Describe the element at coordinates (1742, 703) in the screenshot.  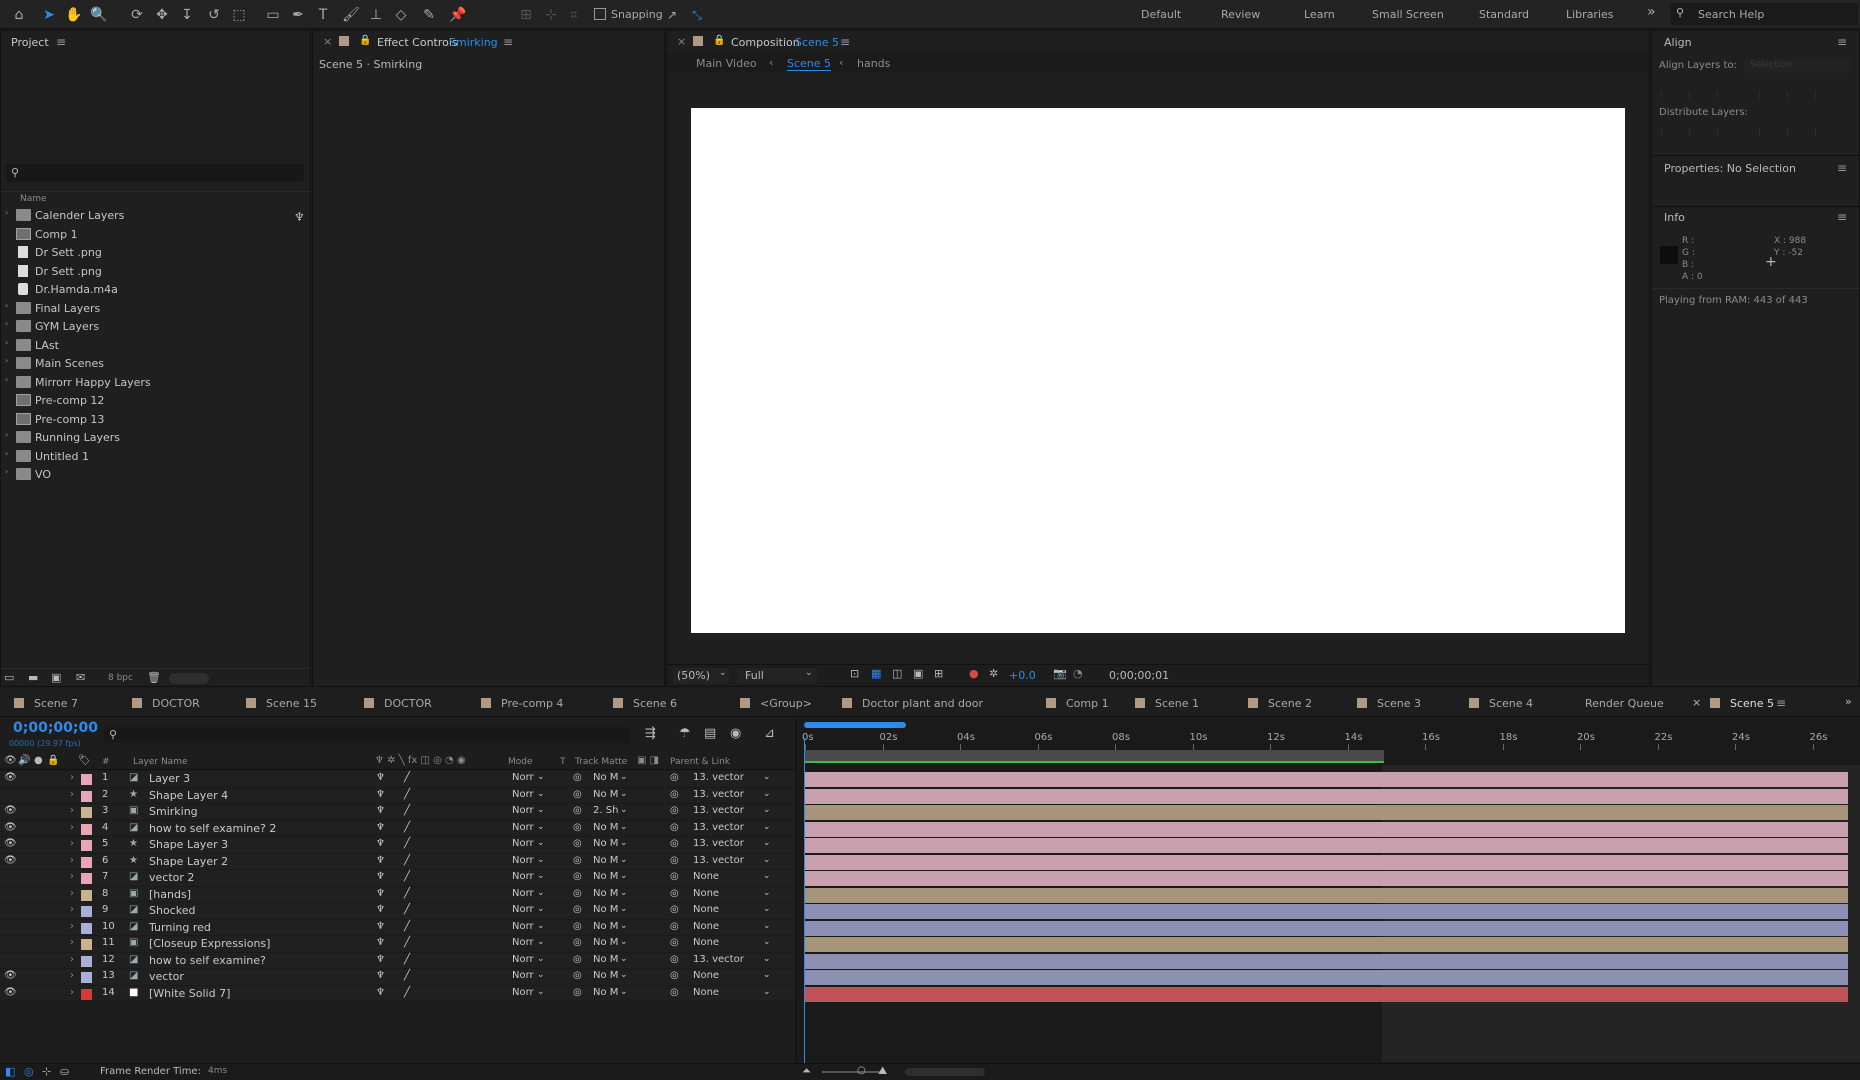
I see `tab-scene-5: Scene 5` at that location.